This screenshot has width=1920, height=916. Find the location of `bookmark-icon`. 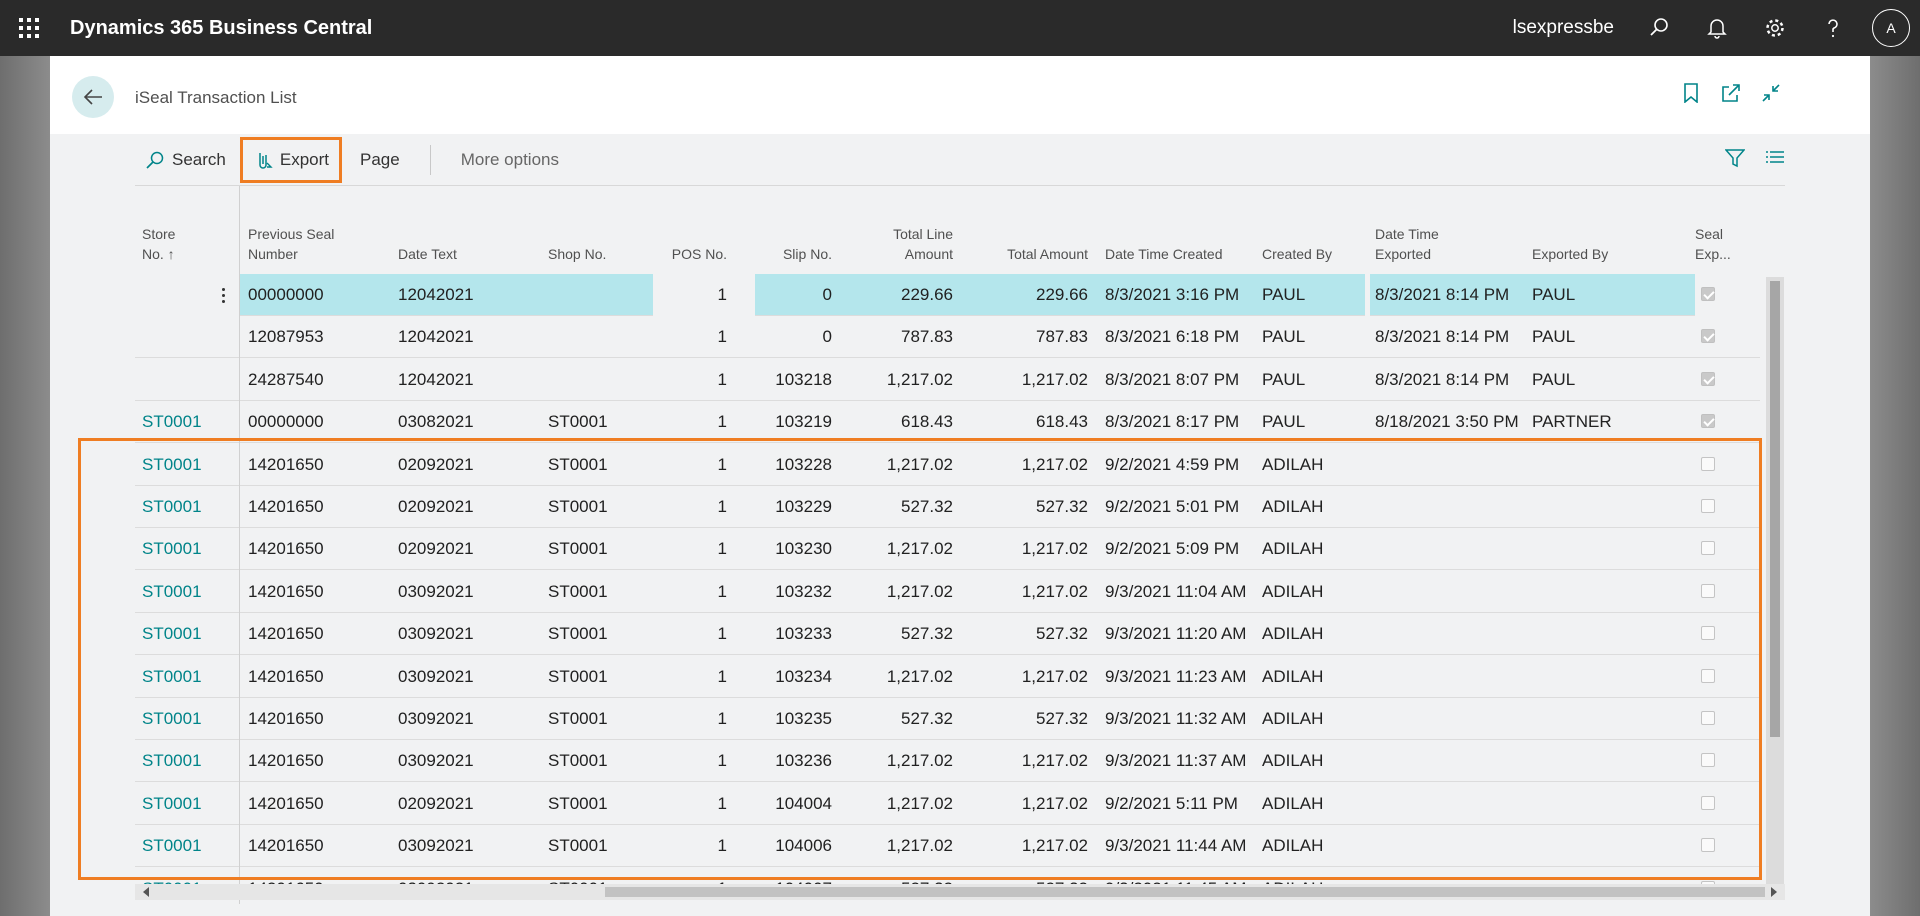

bookmark-icon is located at coordinates (1691, 93).